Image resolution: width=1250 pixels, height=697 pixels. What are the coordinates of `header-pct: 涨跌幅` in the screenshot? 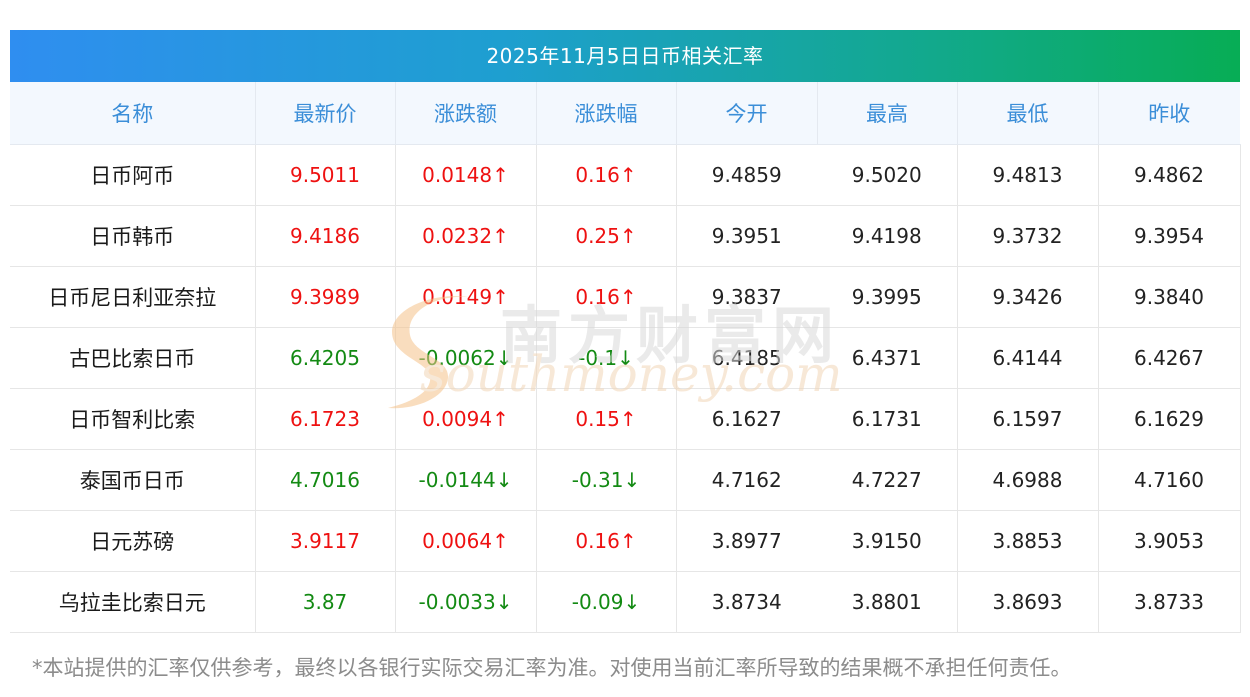 It's located at (606, 113).